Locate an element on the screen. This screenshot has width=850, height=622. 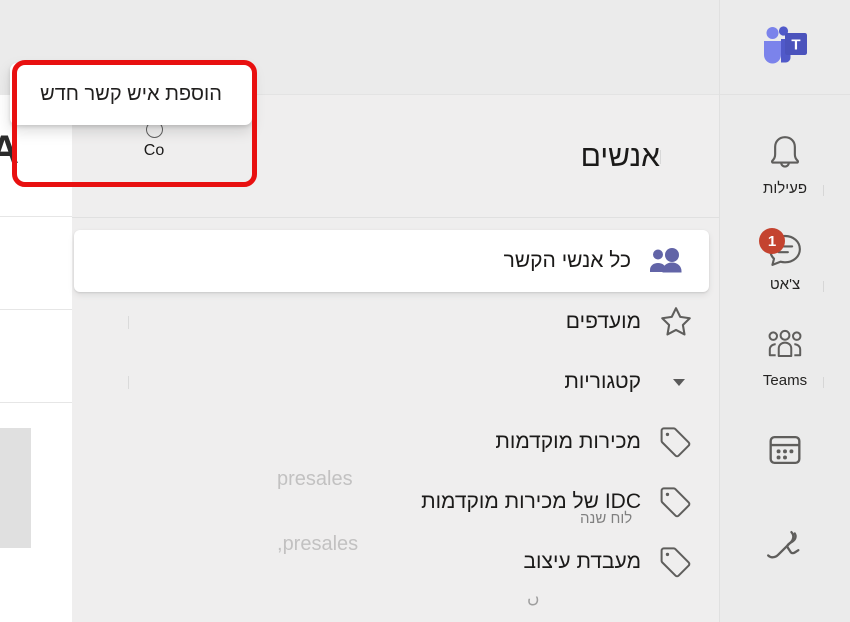
partial-letter-glyph: A is located at coordinates (9, 150).